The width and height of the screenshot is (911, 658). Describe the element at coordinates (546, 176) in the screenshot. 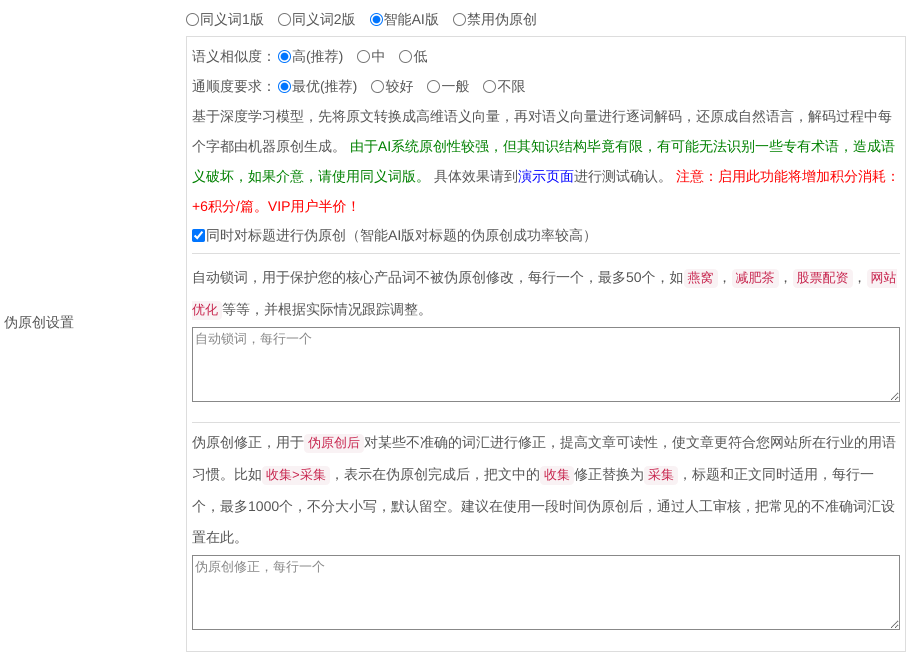

I see `demo-page-link: 演示页面` at that location.